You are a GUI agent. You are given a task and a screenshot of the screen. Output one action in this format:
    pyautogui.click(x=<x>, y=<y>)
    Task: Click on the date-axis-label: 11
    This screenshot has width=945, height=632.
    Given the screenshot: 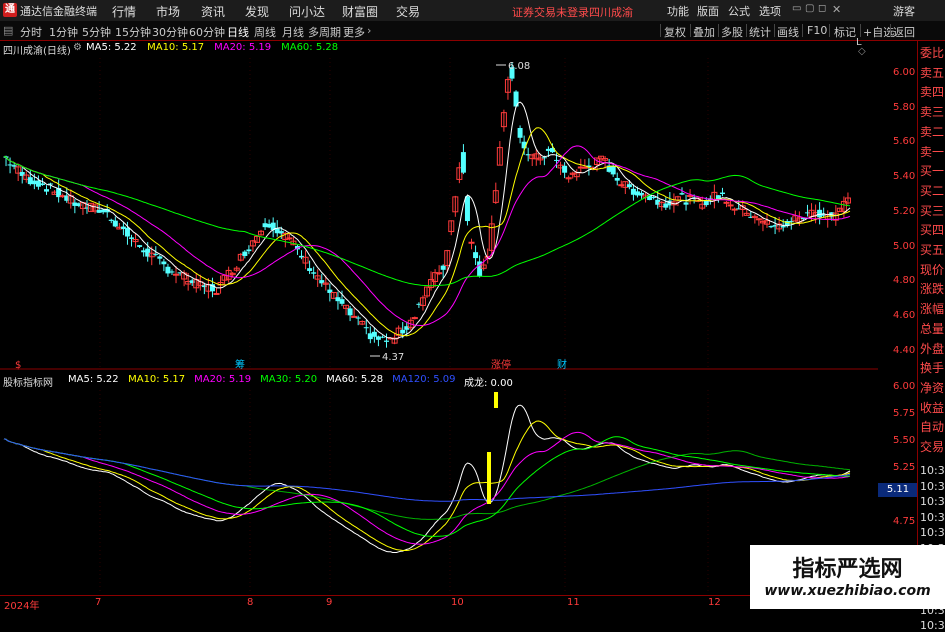 What is the action you would take?
    pyautogui.click(x=573, y=602)
    